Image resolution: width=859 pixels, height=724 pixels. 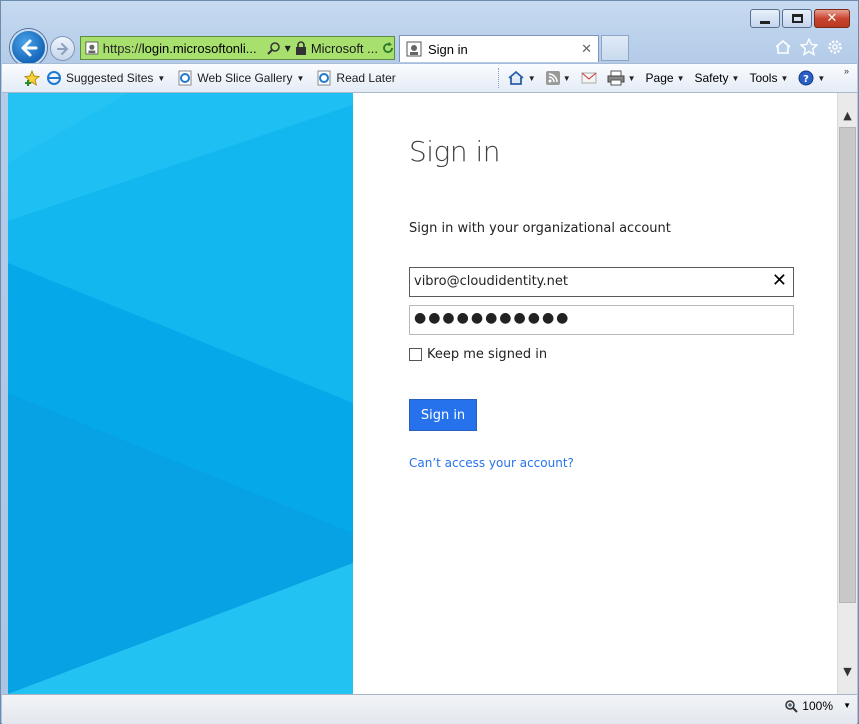 What do you see at coordinates (499, 48) in the screenshot?
I see `tab-sign-in: Sign in ✕` at bounding box center [499, 48].